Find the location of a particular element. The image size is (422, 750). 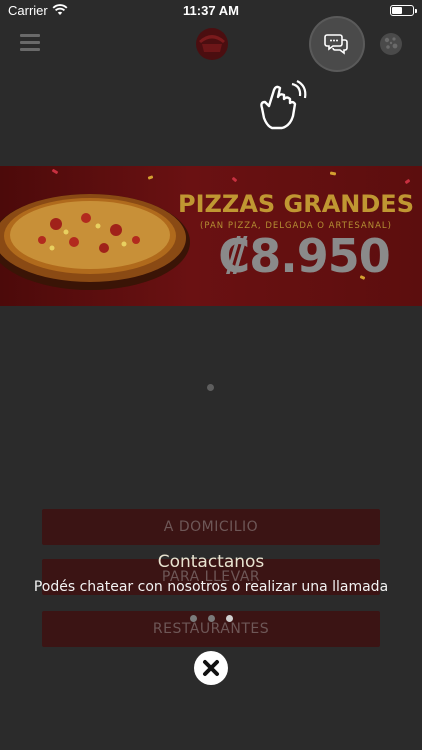

chat-button is located at coordinates (337, 44).